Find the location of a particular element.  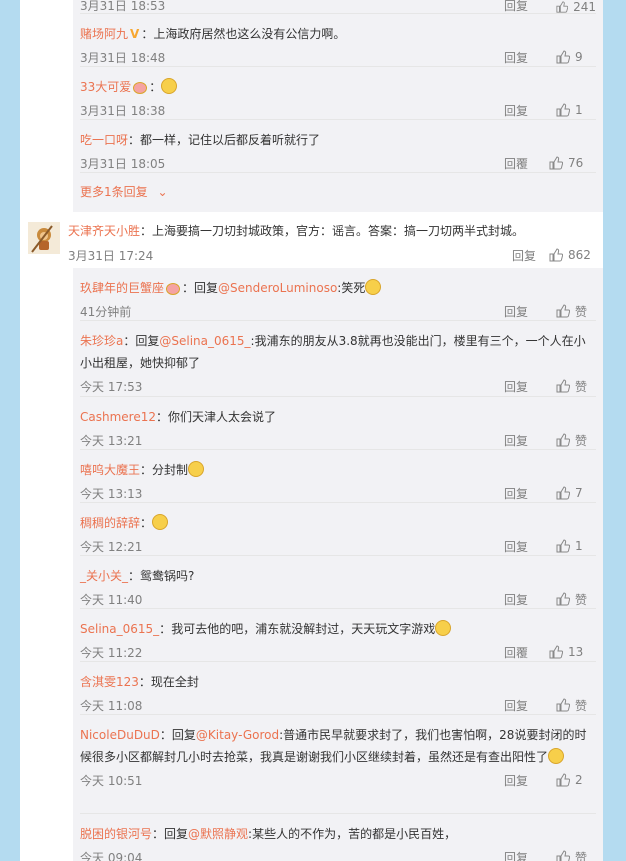

reply-text: :某些人的不作为，苦的都是小民百姓， is located at coordinates (352, 834).